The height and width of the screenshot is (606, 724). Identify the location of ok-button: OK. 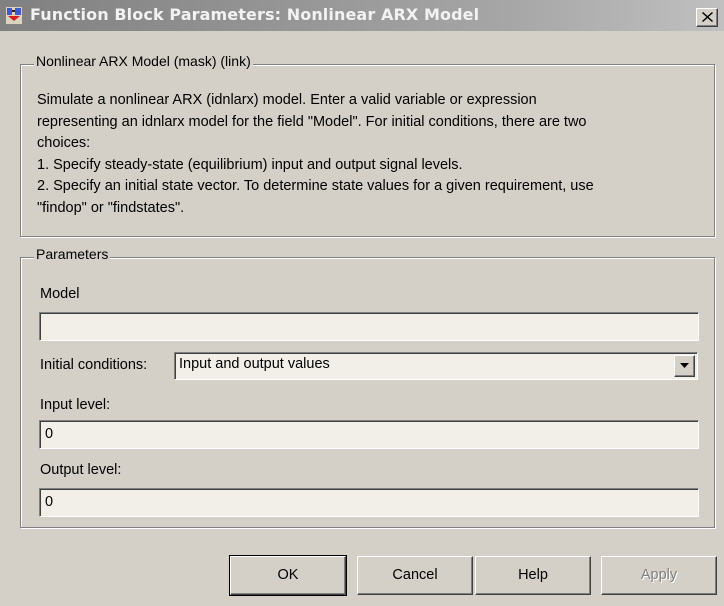
(288, 575).